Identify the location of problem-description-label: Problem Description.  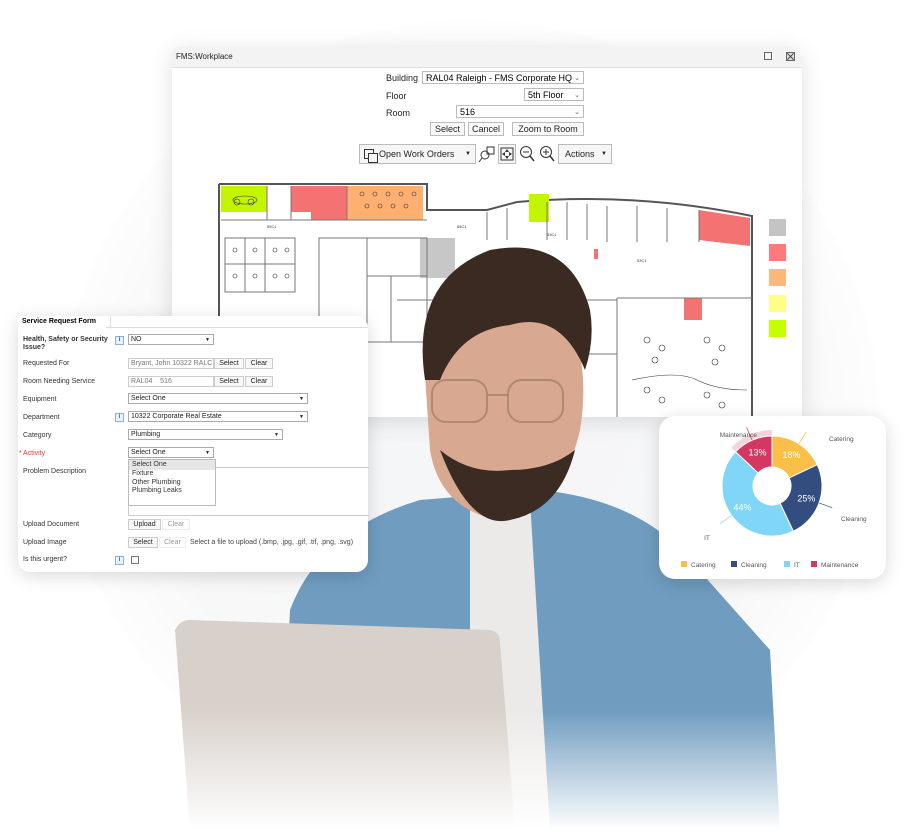
(55, 471).